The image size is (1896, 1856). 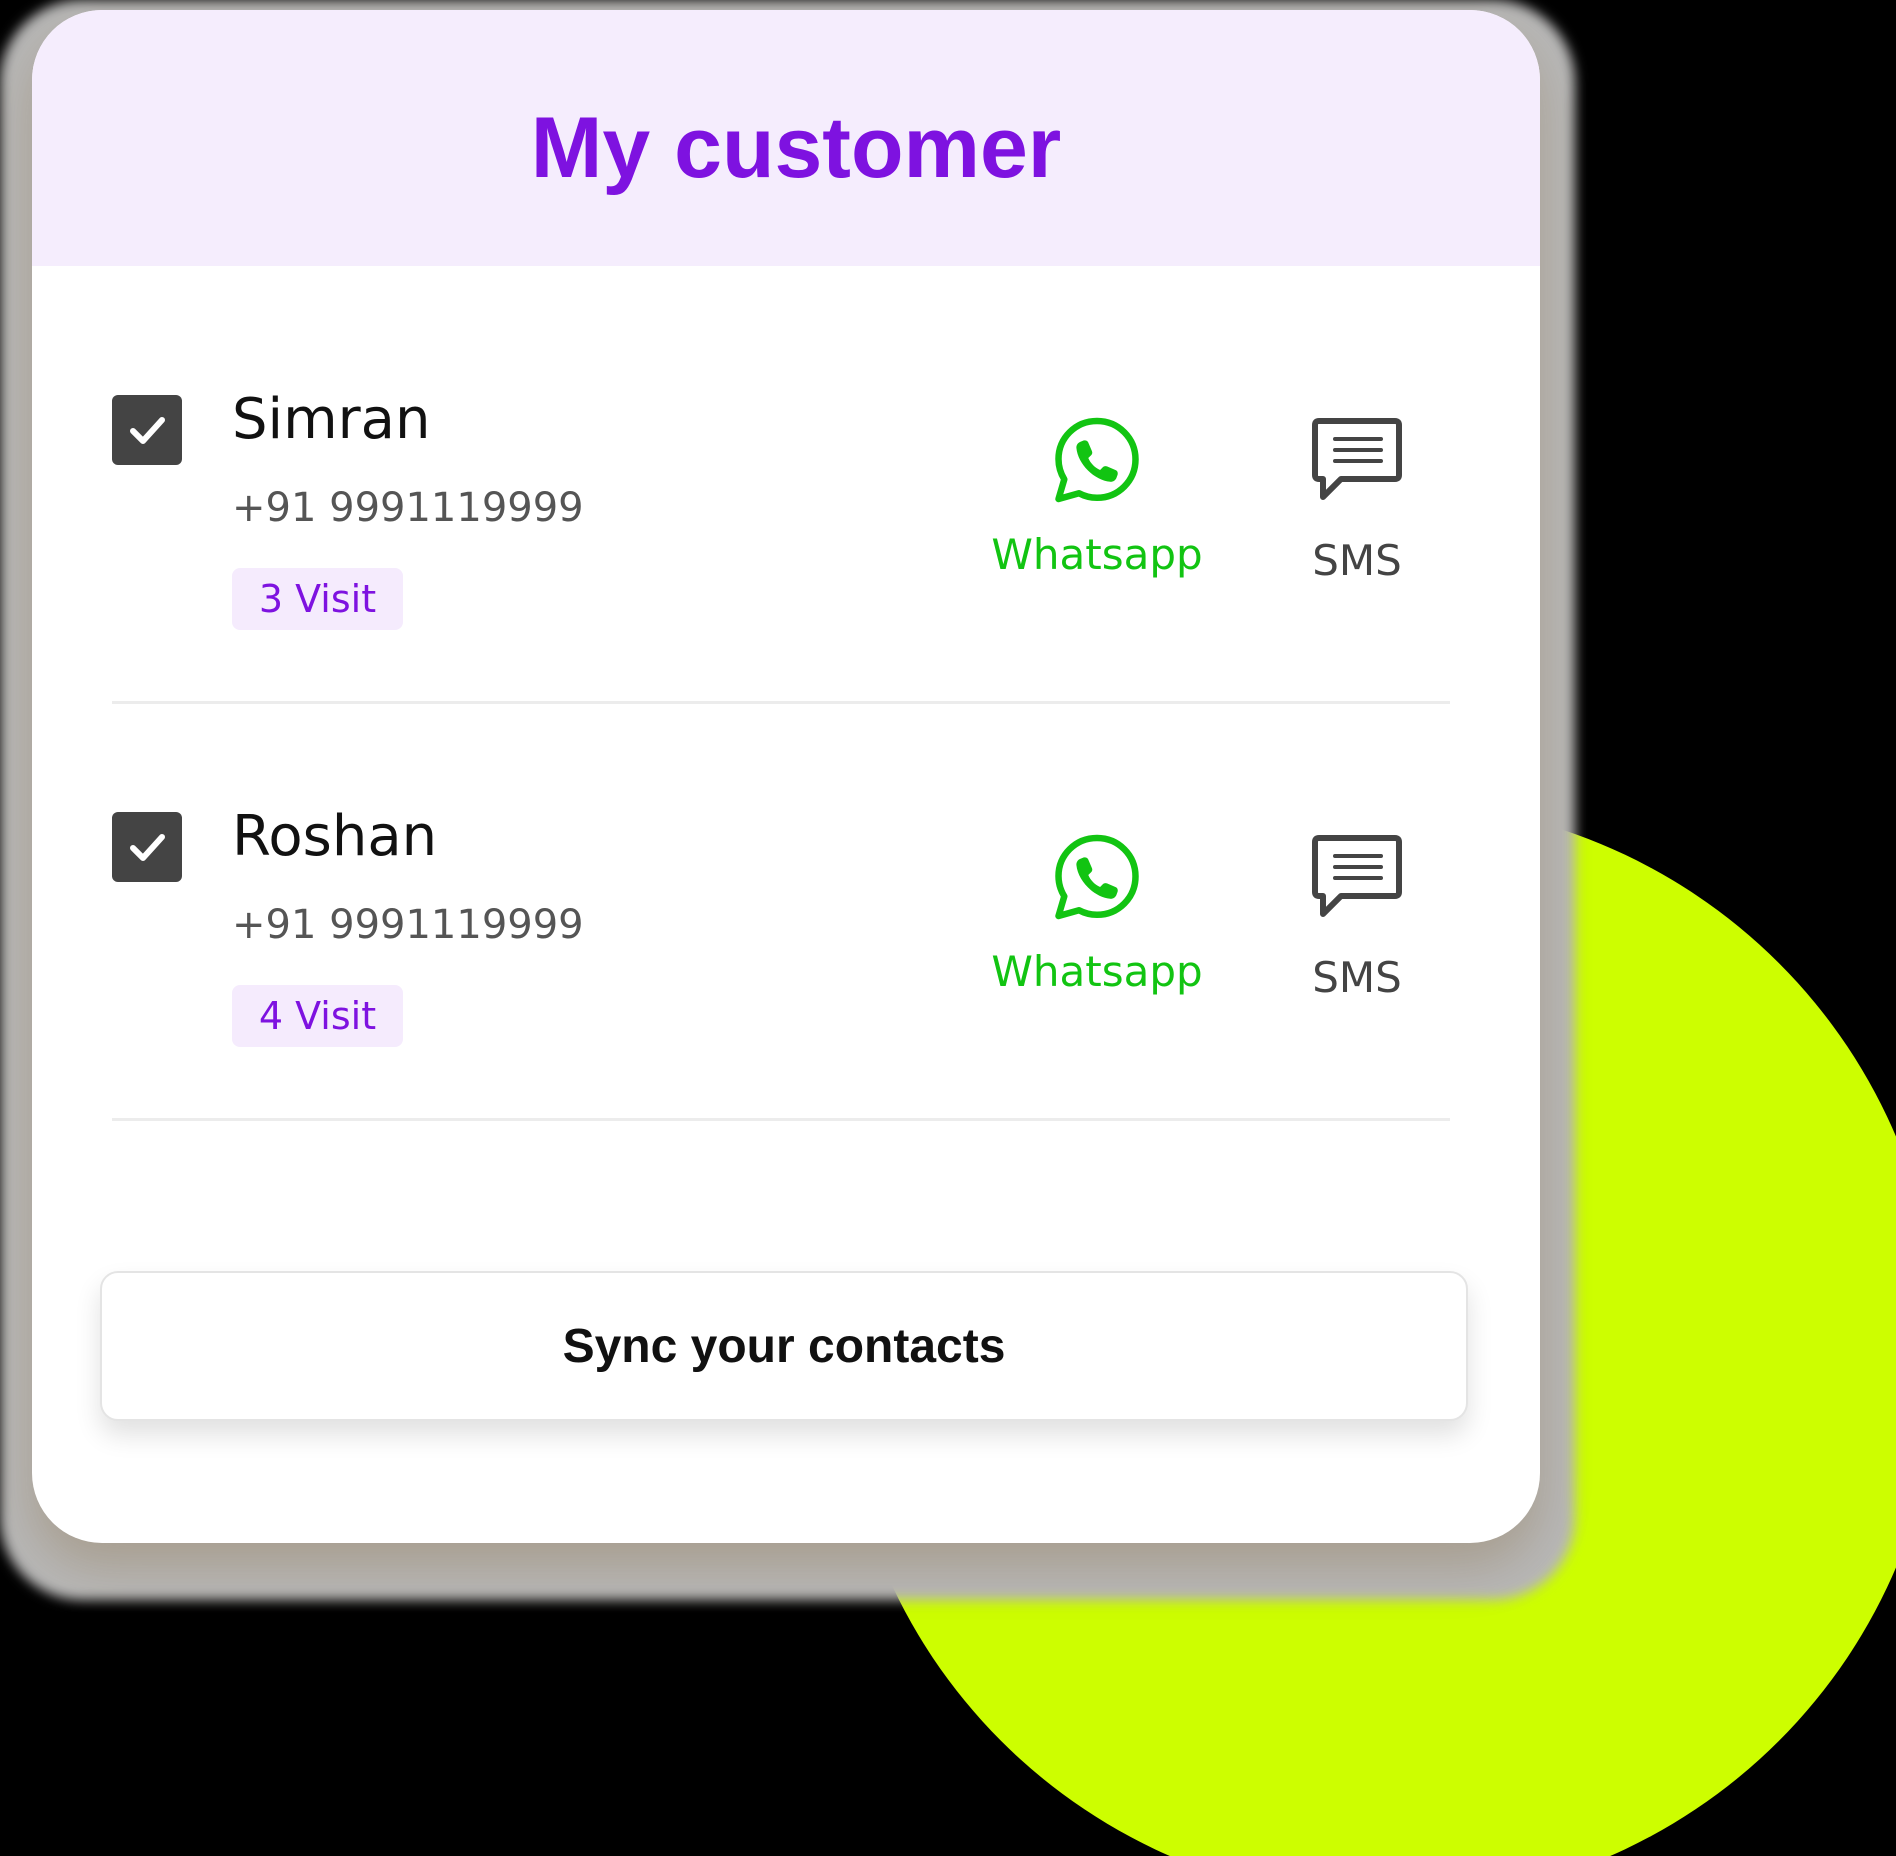 I want to click on card-header: My customer, so click(x=786, y=138).